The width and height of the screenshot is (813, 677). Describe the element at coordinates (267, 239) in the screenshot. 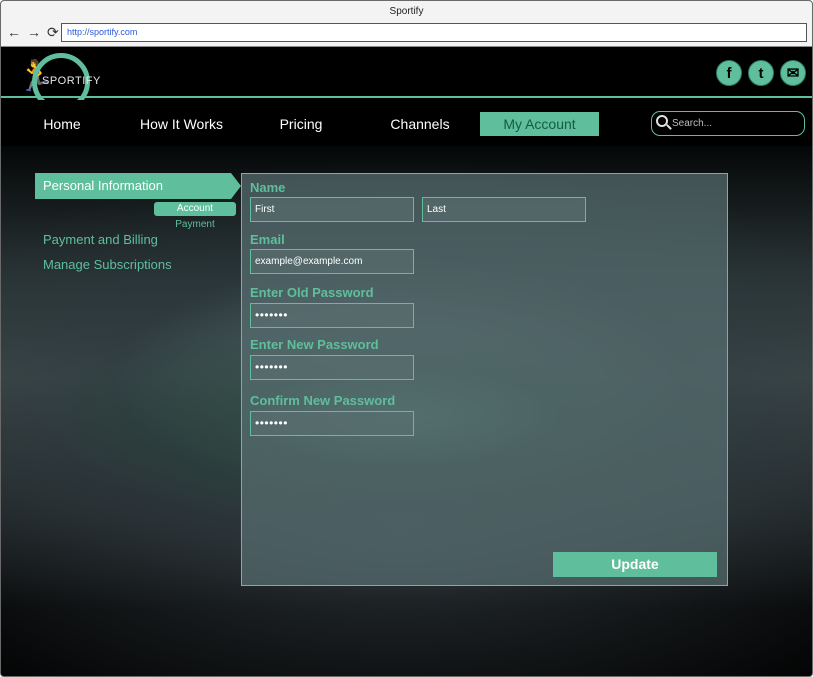

I see `email-label: Email` at that location.